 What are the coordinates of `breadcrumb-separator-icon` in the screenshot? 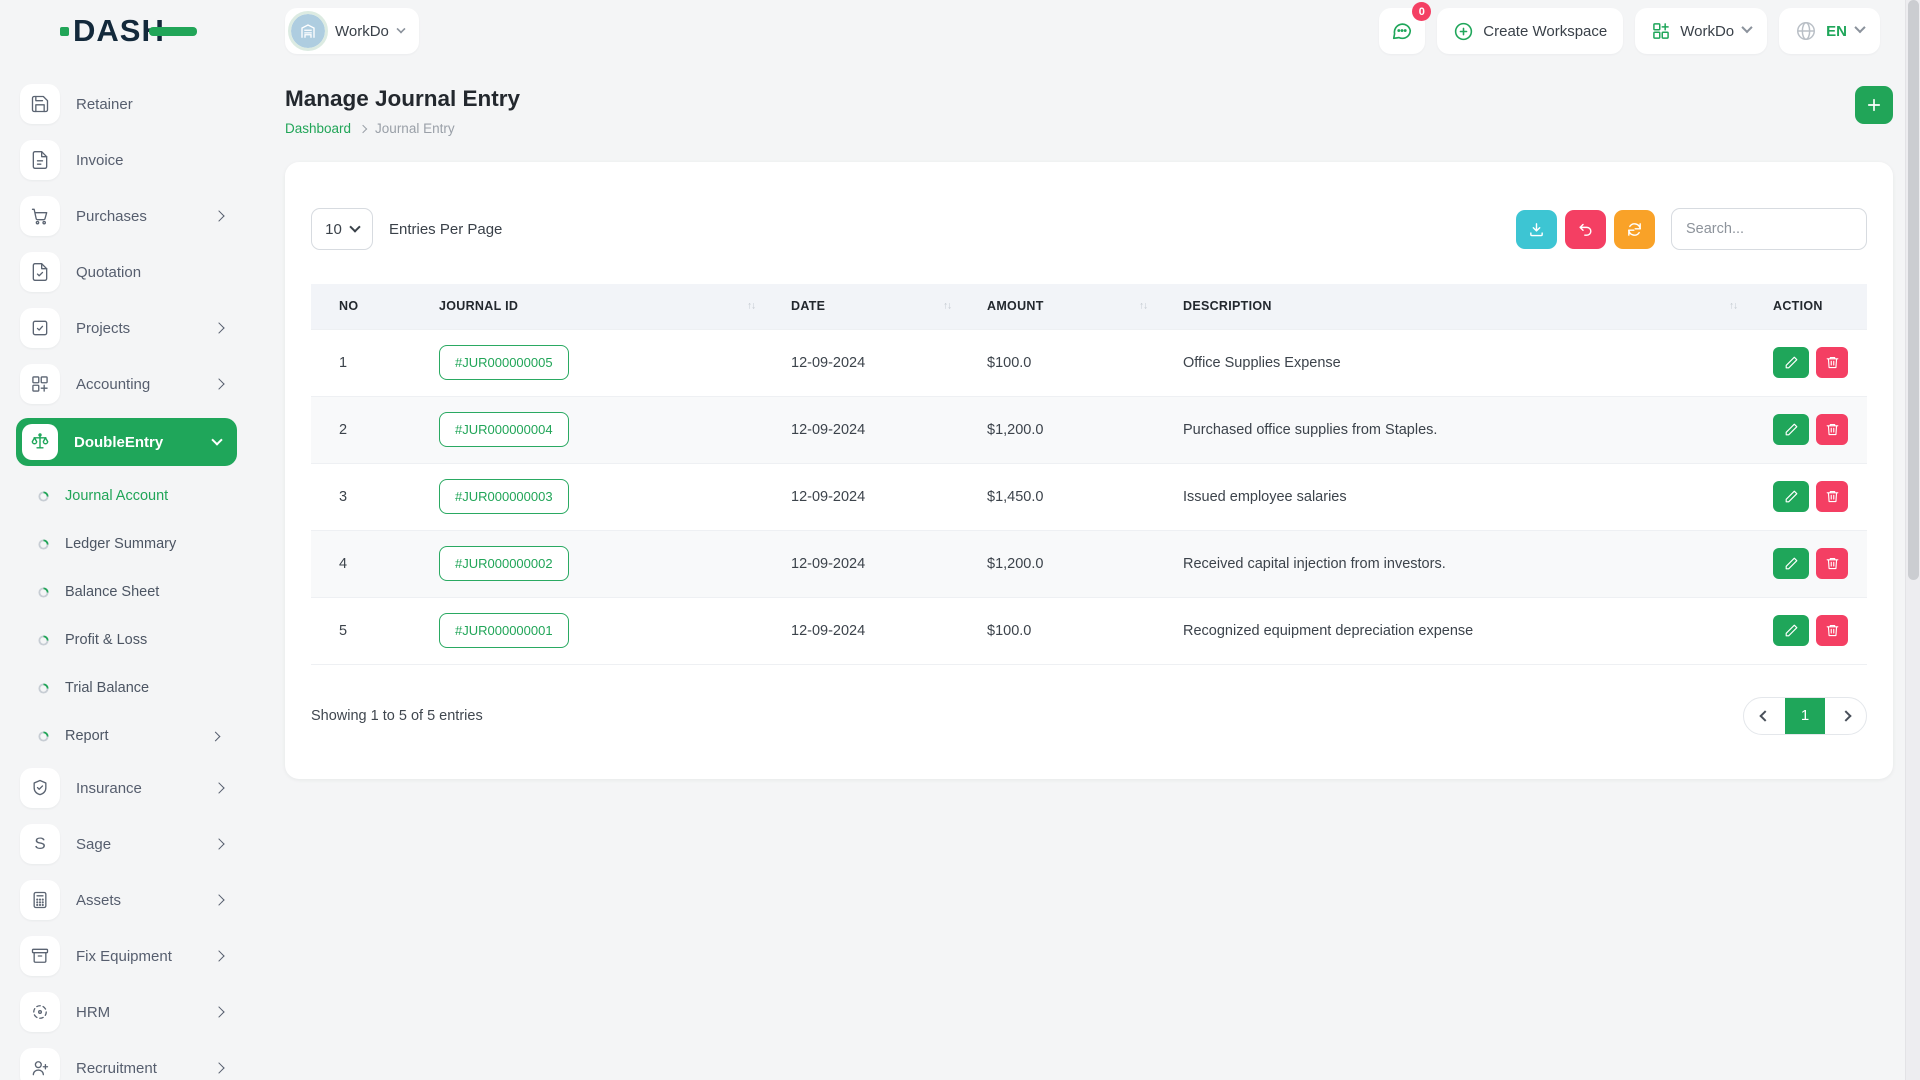 It's located at (363, 128).